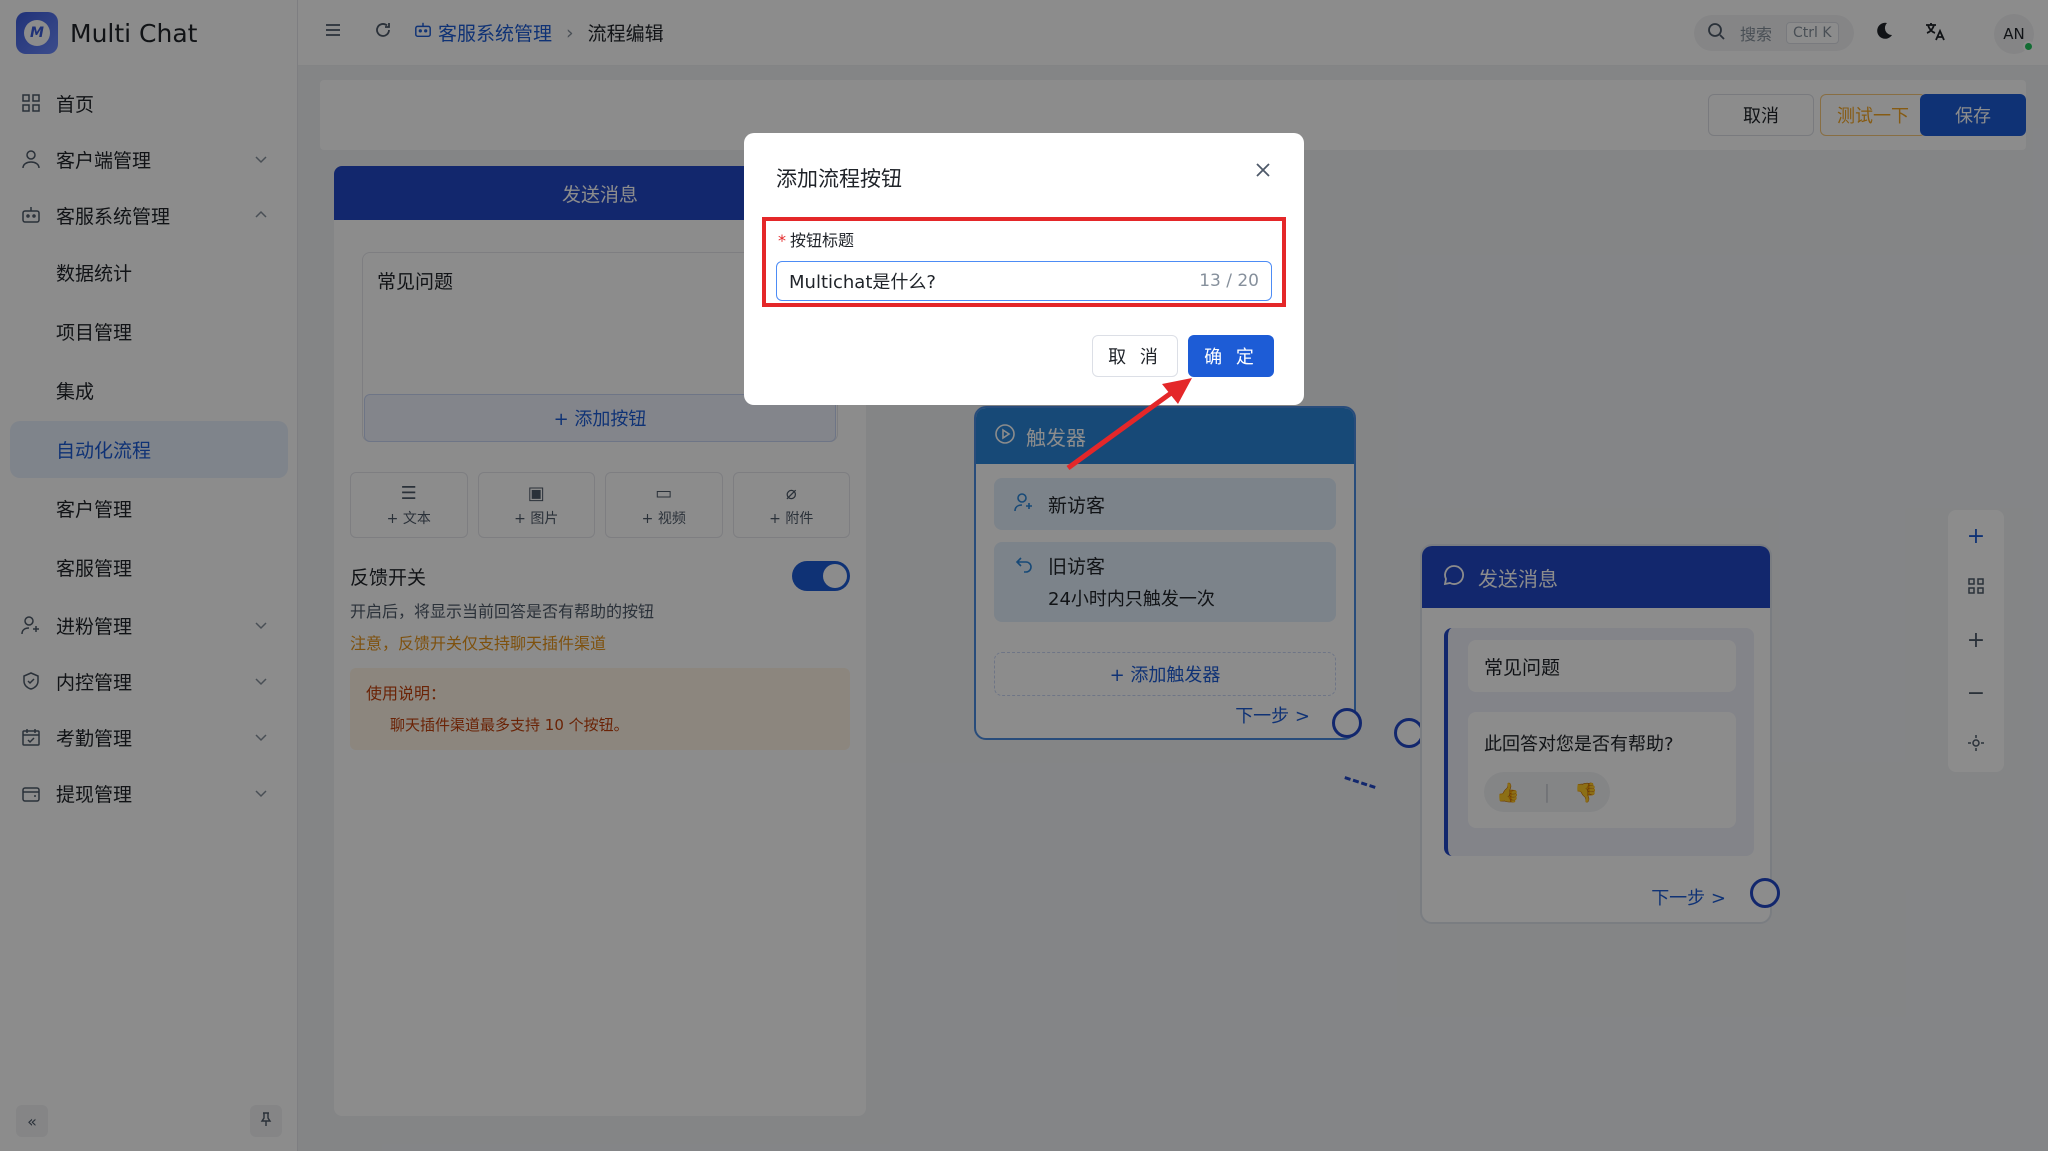 The width and height of the screenshot is (2048, 1151). Describe the element at coordinates (816, 240) in the screenshot. I see `button-title-label: * 按钮标题` at that location.